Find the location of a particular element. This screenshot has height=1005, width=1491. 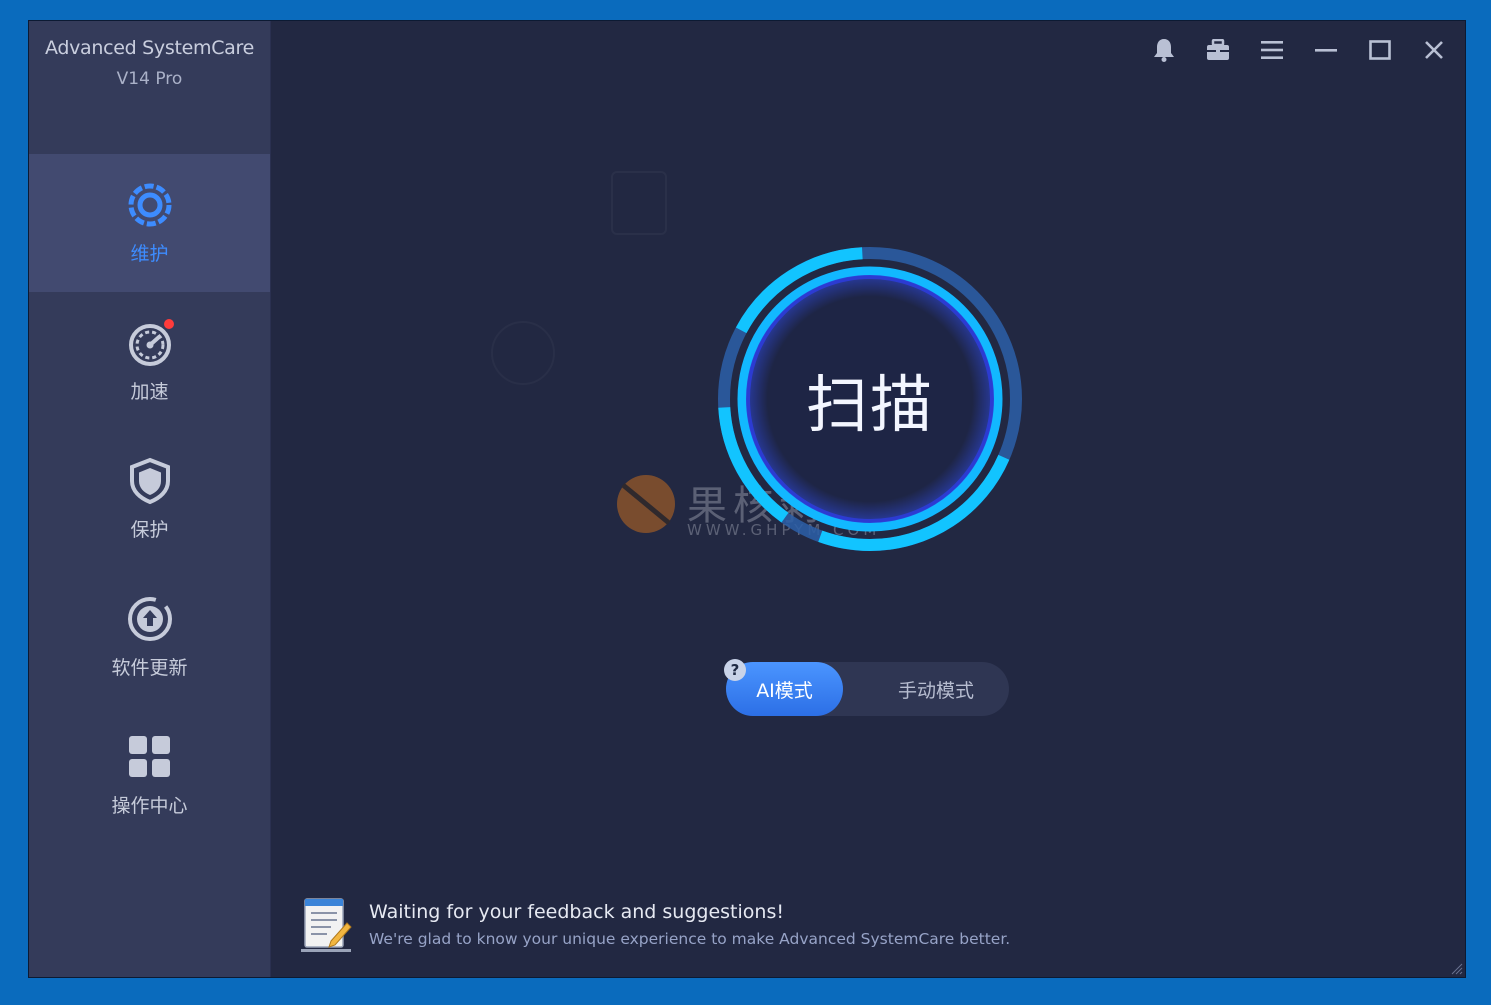

sidebar-item-maintenance: 维护 is located at coordinates (149, 223).